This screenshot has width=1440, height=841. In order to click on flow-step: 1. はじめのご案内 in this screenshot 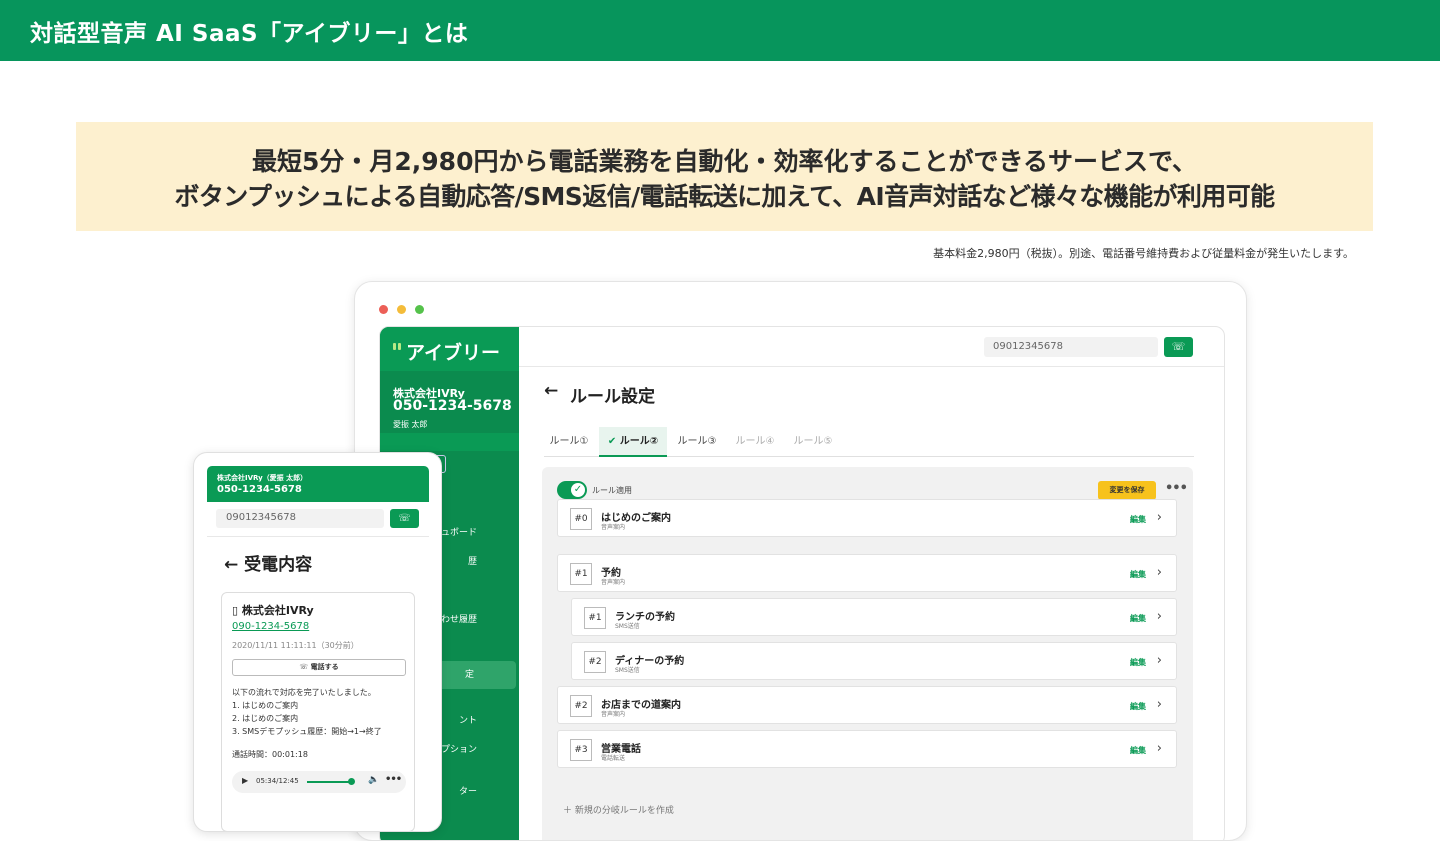, I will do `click(265, 705)`.